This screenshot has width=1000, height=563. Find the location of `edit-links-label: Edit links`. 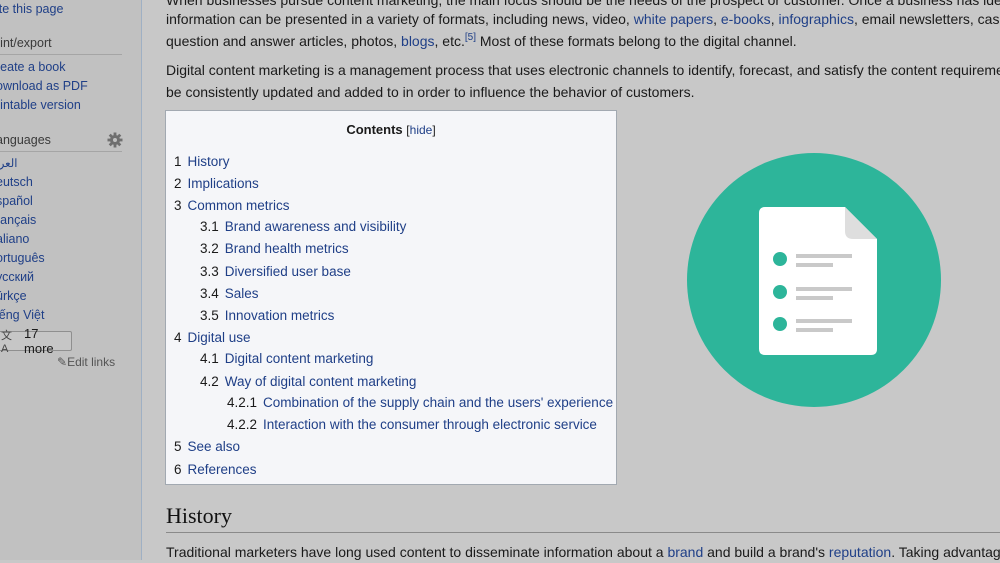

edit-links-label: Edit links is located at coordinates (91, 362).